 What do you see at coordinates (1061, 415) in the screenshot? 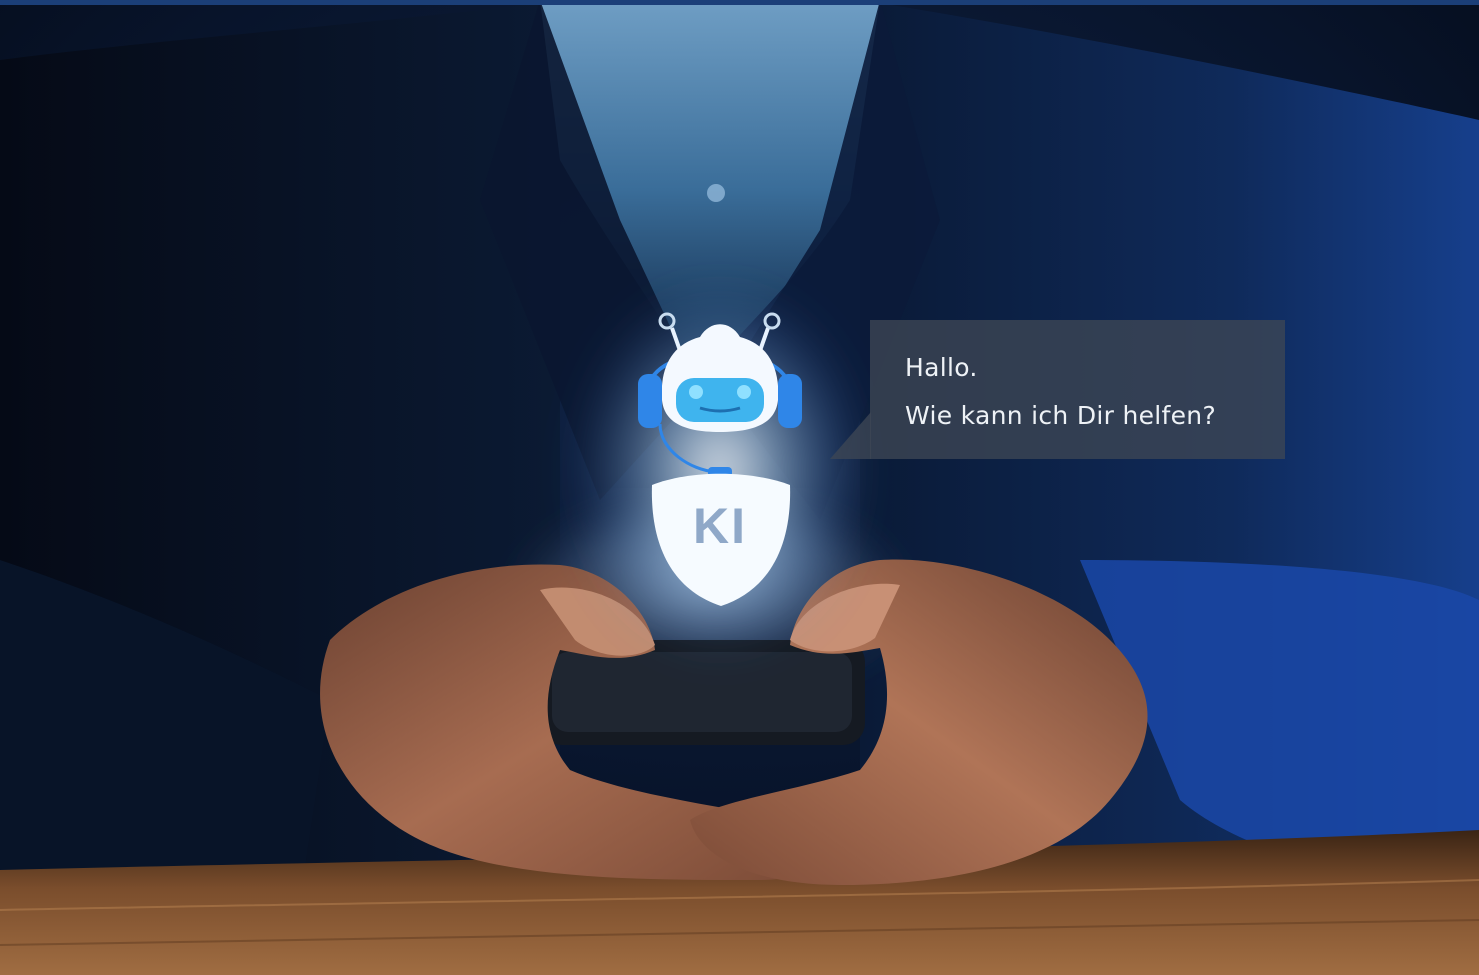
I see `speech-line-question: Wie kann ich Dir helfen?` at bounding box center [1061, 415].